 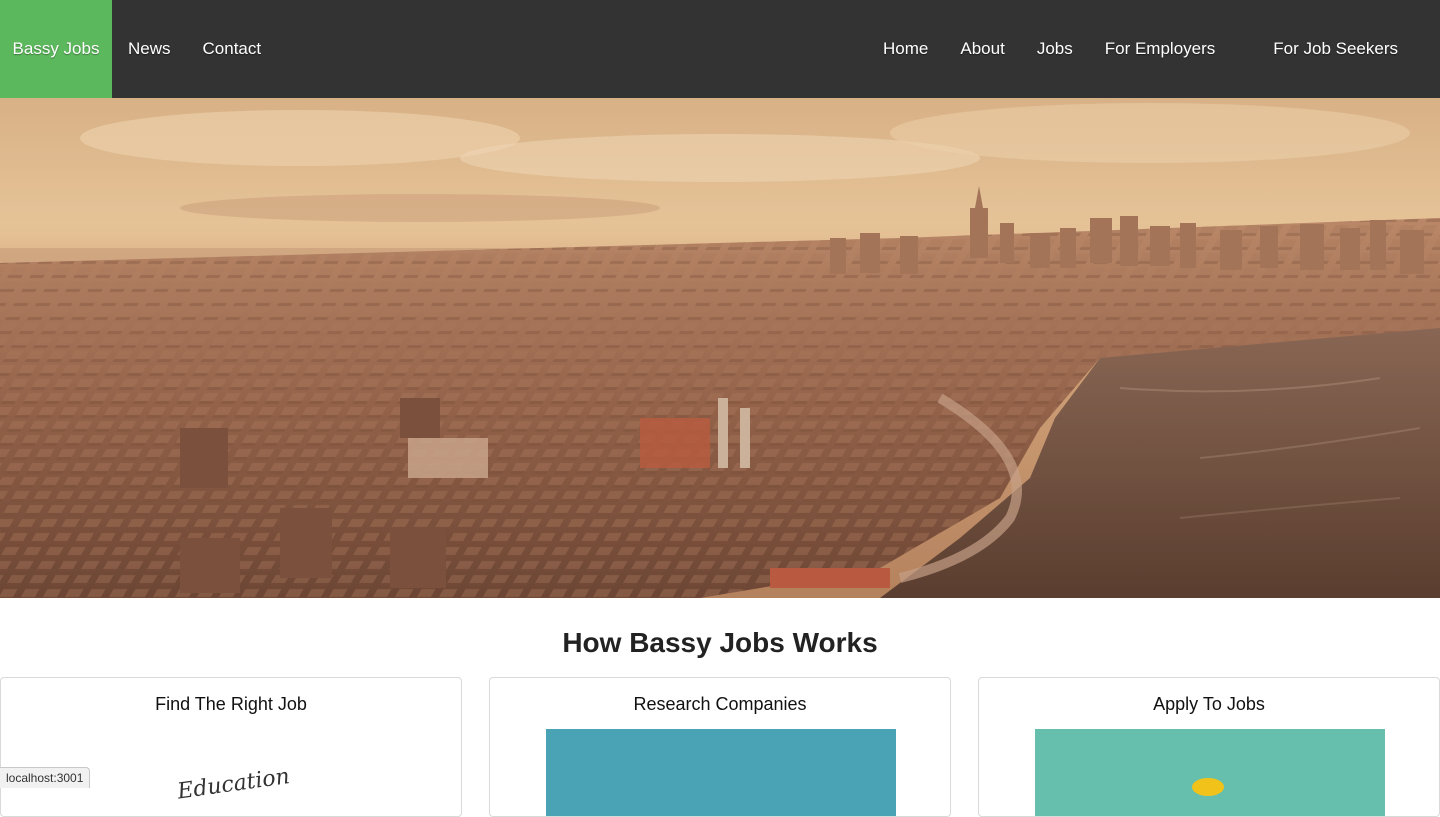 I want to click on card-research-companies: Research Companies, so click(x=720, y=747).